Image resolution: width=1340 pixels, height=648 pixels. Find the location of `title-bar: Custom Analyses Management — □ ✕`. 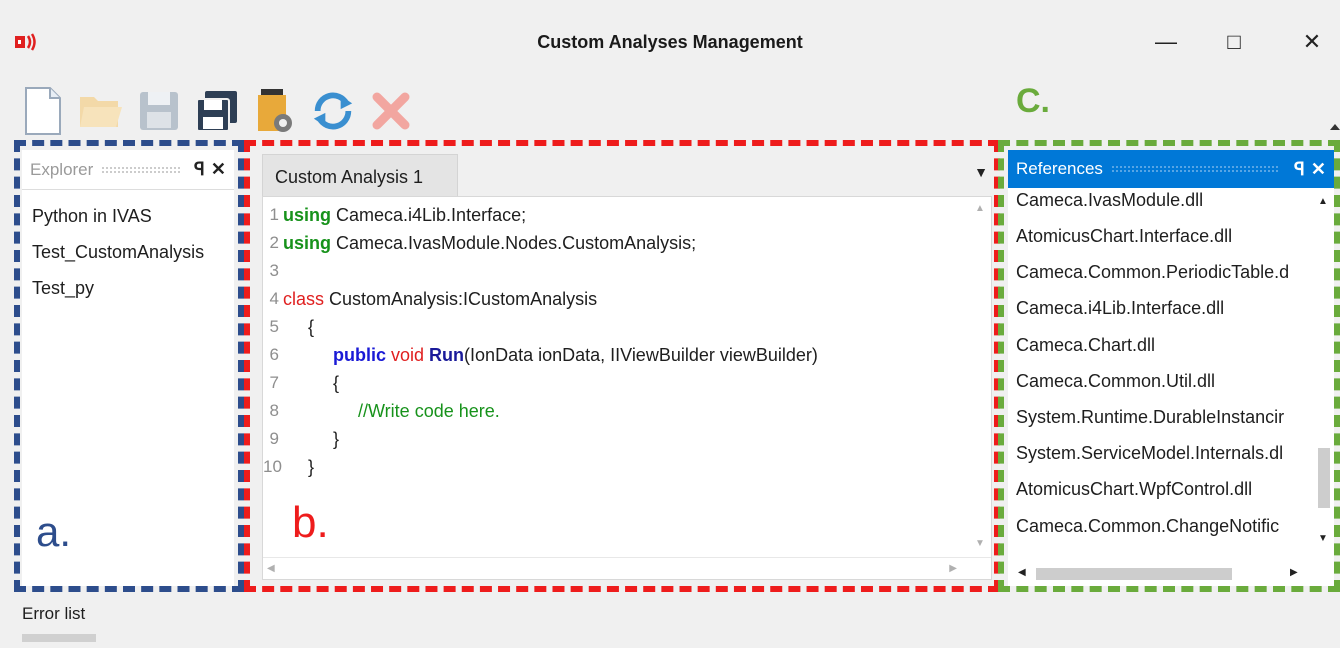

title-bar: Custom Analyses Management — □ ✕ is located at coordinates (670, 43).